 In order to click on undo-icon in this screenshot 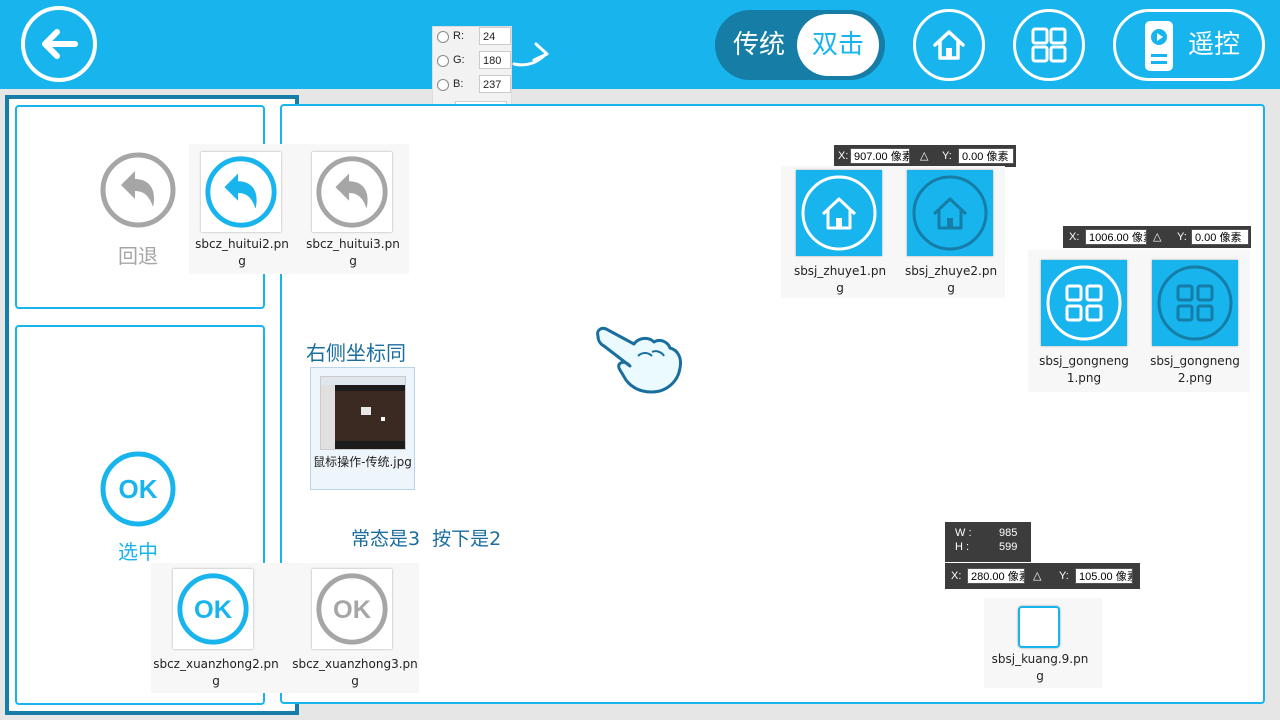, I will do `click(138, 190)`.